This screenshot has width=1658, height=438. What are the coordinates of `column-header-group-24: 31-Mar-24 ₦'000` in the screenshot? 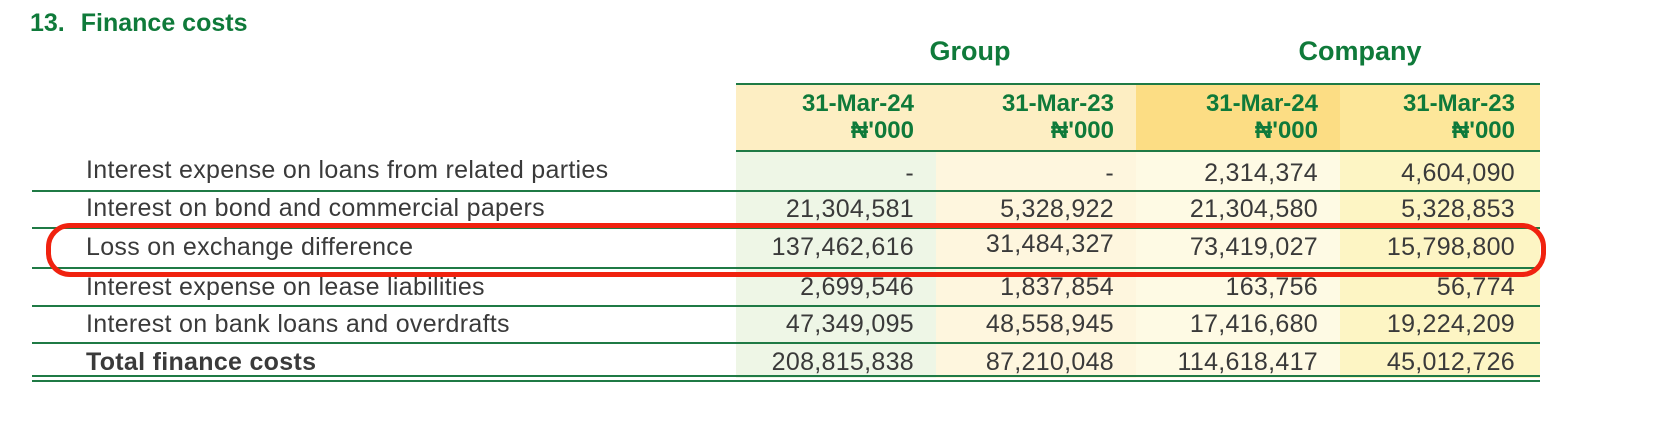 It's located at (825, 117).